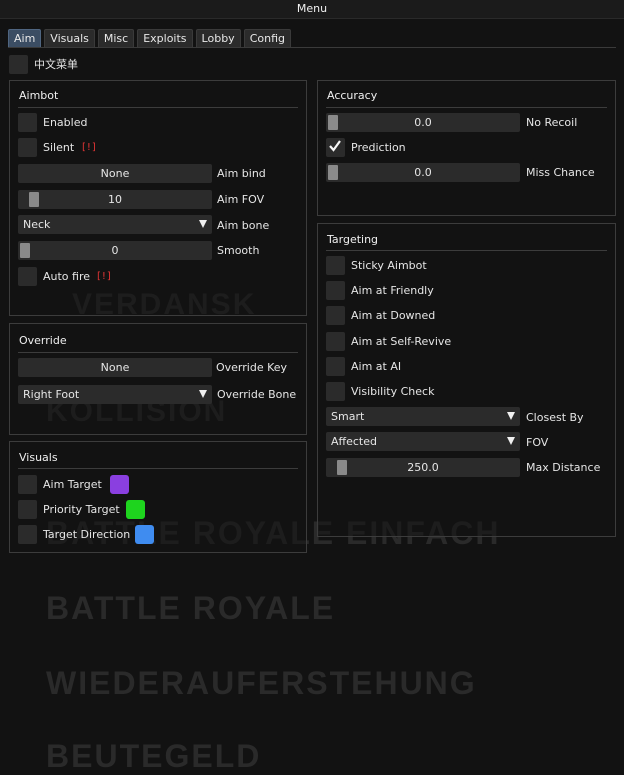 Image resolution: width=624 pixels, height=775 pixels. What do you see at coordinates (241, 173) in the screenshot?
I see `aim-bind-label: Aim bind` at bounding box center [241, 173].